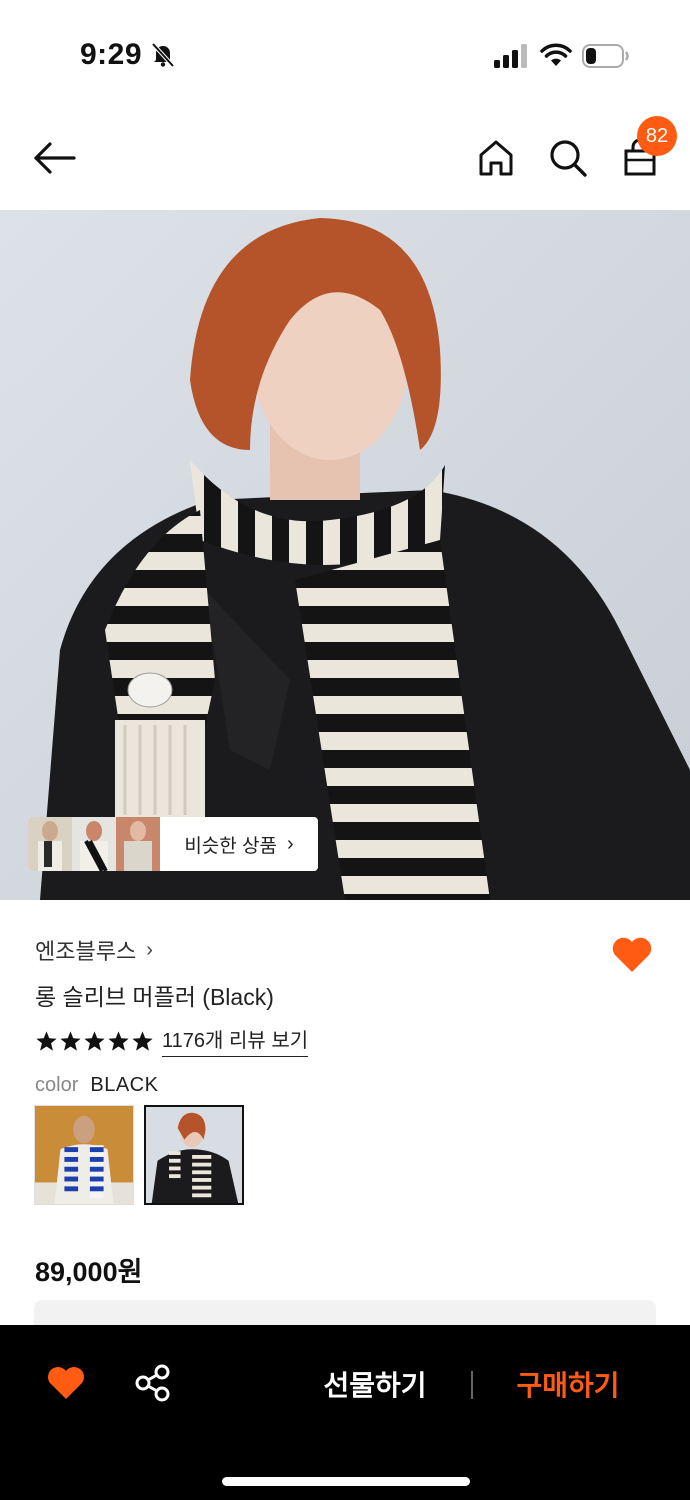 This screenshot has width=690, height=1500. What do you see at coordinates (568, 158) in the screenshot?
I see `search-icon` at bounding box center [568, 158].